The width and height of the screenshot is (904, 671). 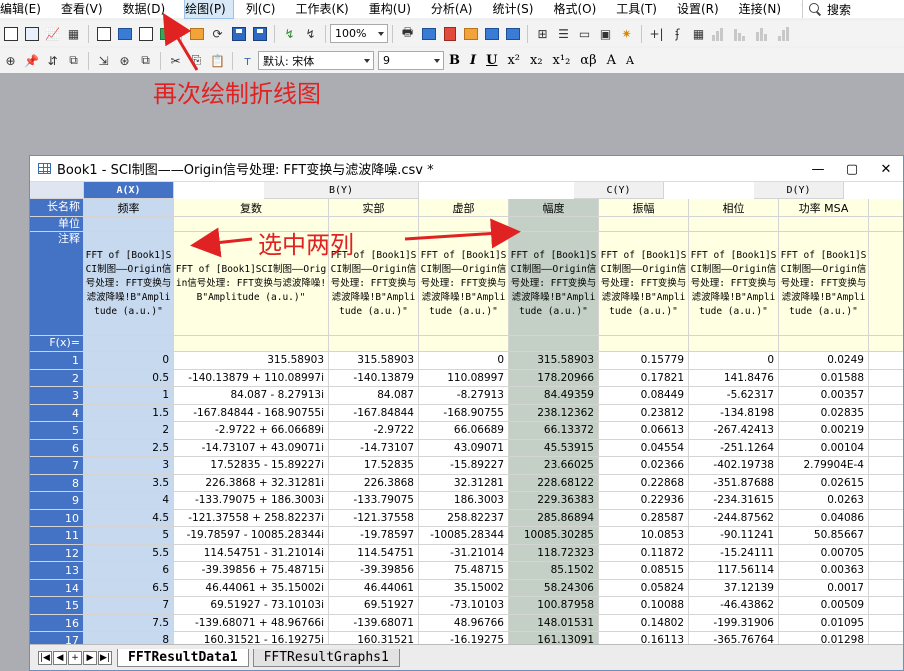 I want to click on data-cell: -15.89227, so click(x=464, y=466).